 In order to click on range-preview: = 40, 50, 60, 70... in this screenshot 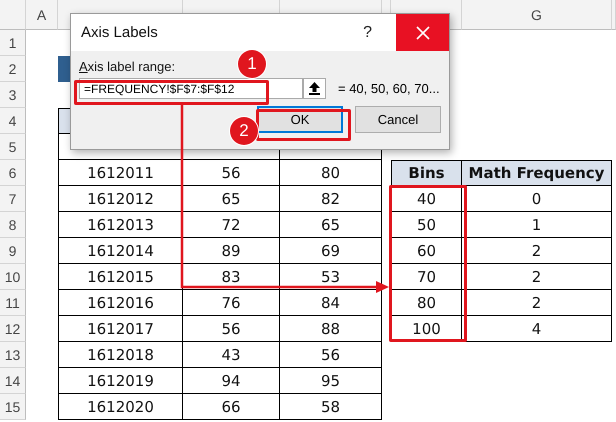, I will do `click(389, 88)`.